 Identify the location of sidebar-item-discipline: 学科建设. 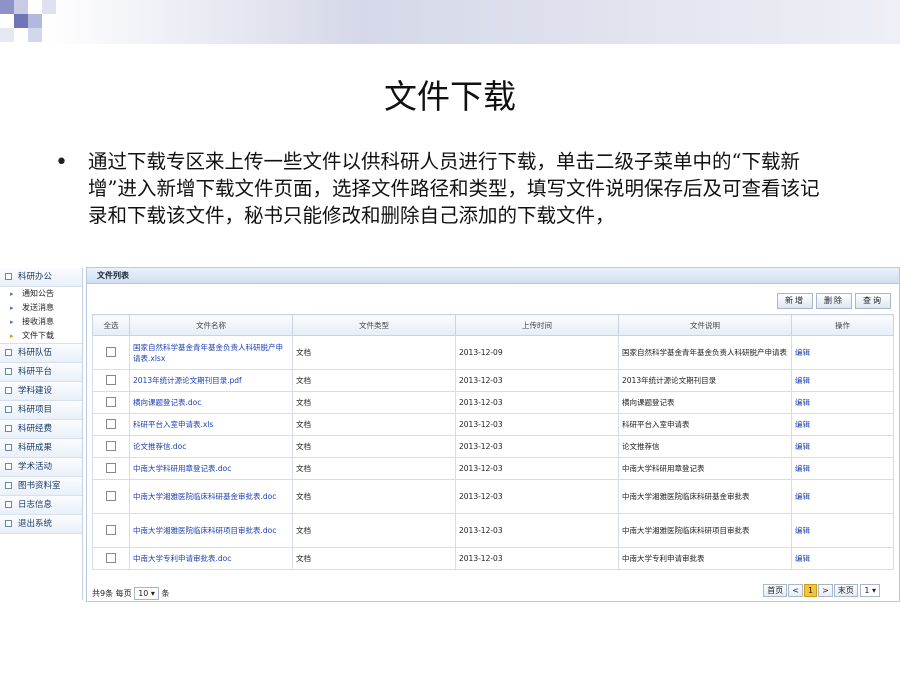
(41, 391).